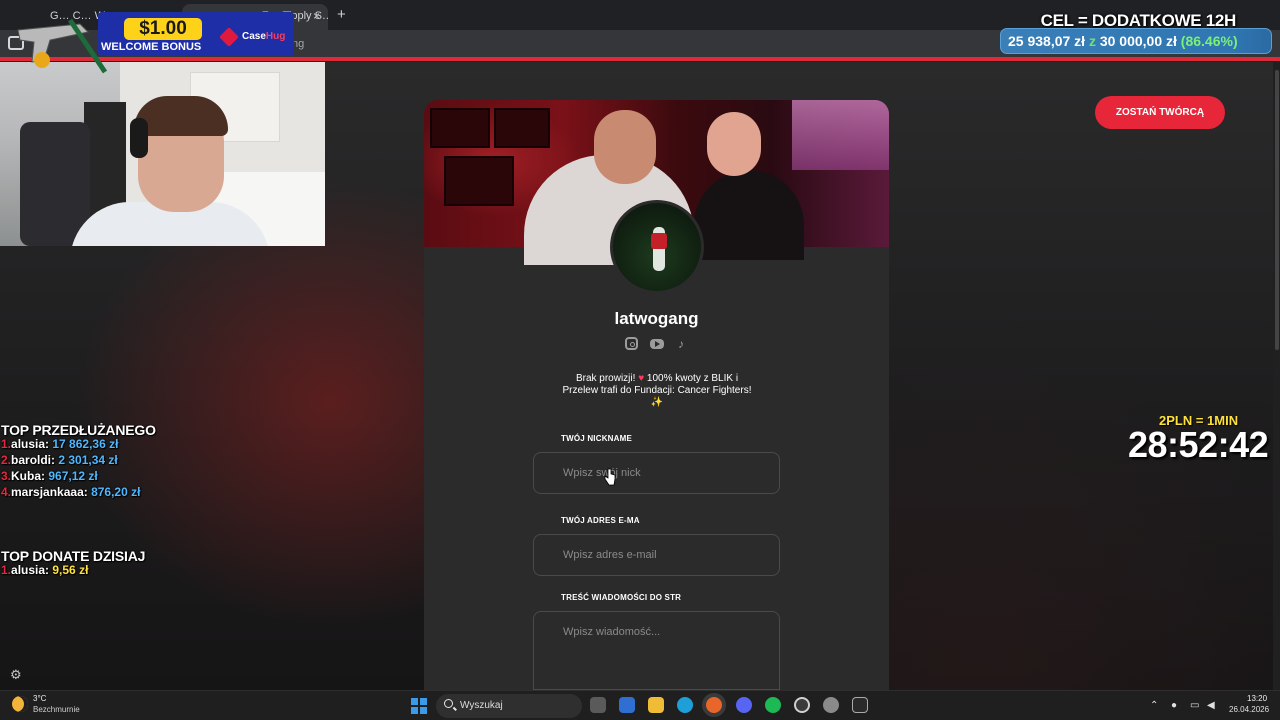 This screenshot has width=1280, height=720. I want to click on leaderboard-row: 3.Kuba: 967,12 zł, so click(49, 476).